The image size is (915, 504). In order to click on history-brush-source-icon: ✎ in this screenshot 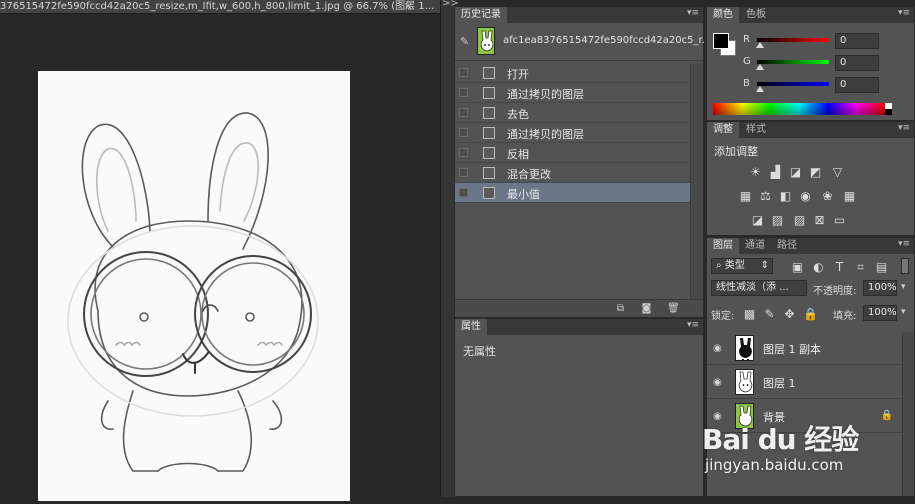, I will do `click(464, 41)`.